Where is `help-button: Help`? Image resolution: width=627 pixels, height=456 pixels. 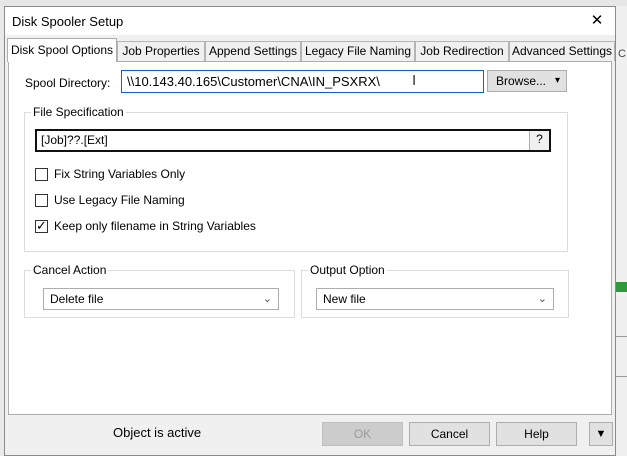 help-button: Help is located at coordinates (536, 434).